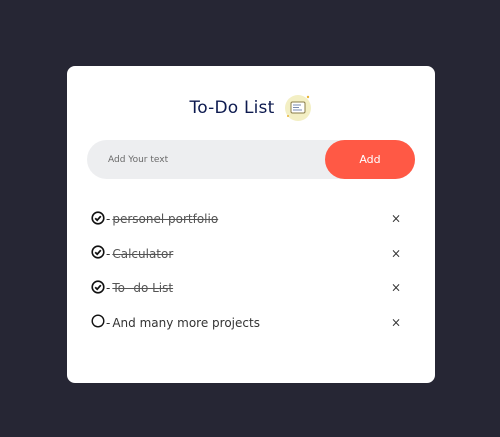  I want to click on add-task-row: Add, so click(251, 159).